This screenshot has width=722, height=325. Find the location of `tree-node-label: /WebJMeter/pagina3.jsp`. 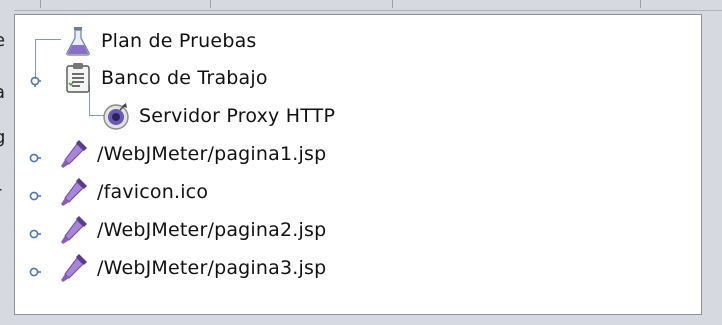

tree-node-label: /WebJMeter/pagina3.jsp is located at coordinates (212, 268).